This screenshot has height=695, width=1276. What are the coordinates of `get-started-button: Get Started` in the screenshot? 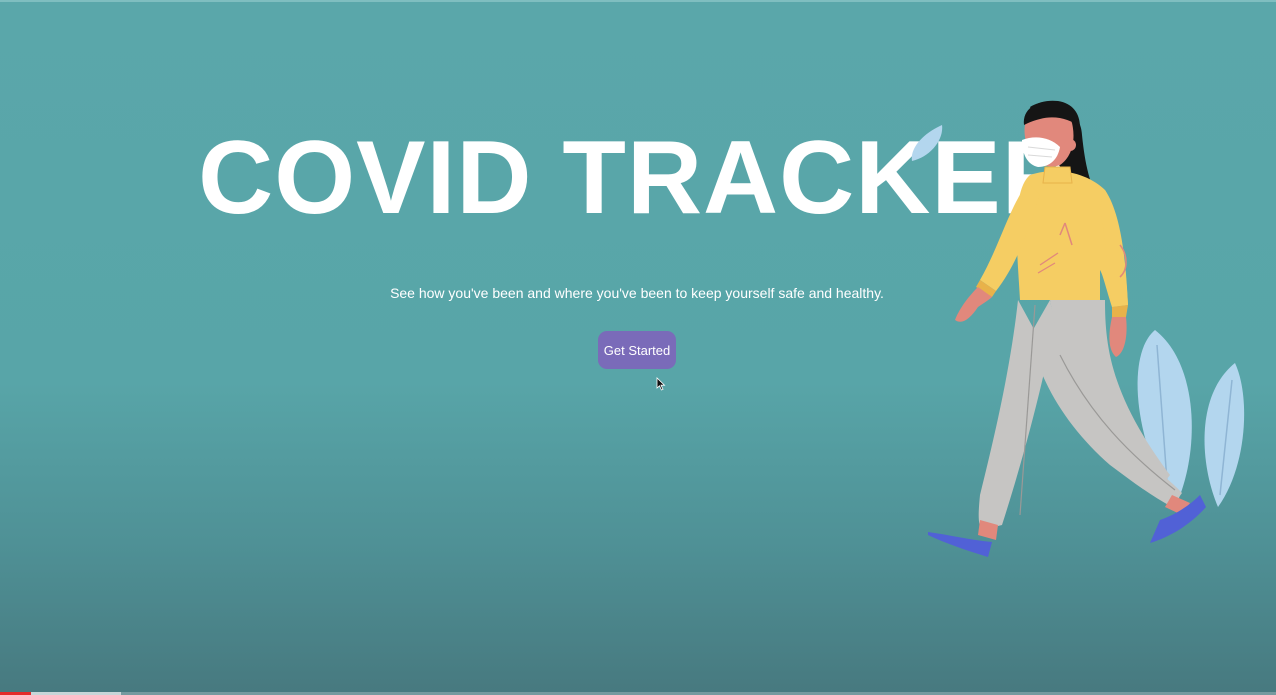 It's located at (637, 350).